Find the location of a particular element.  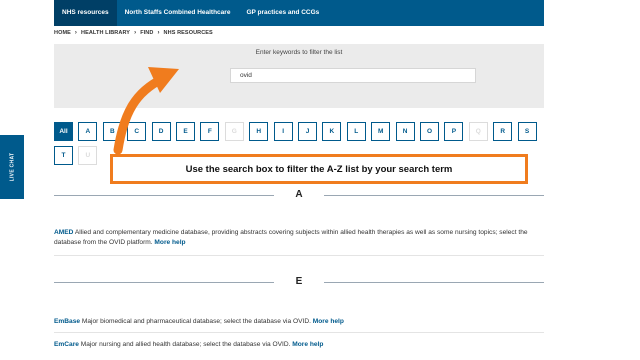

resource-link: EmBase is located at coordinates (67, 321).